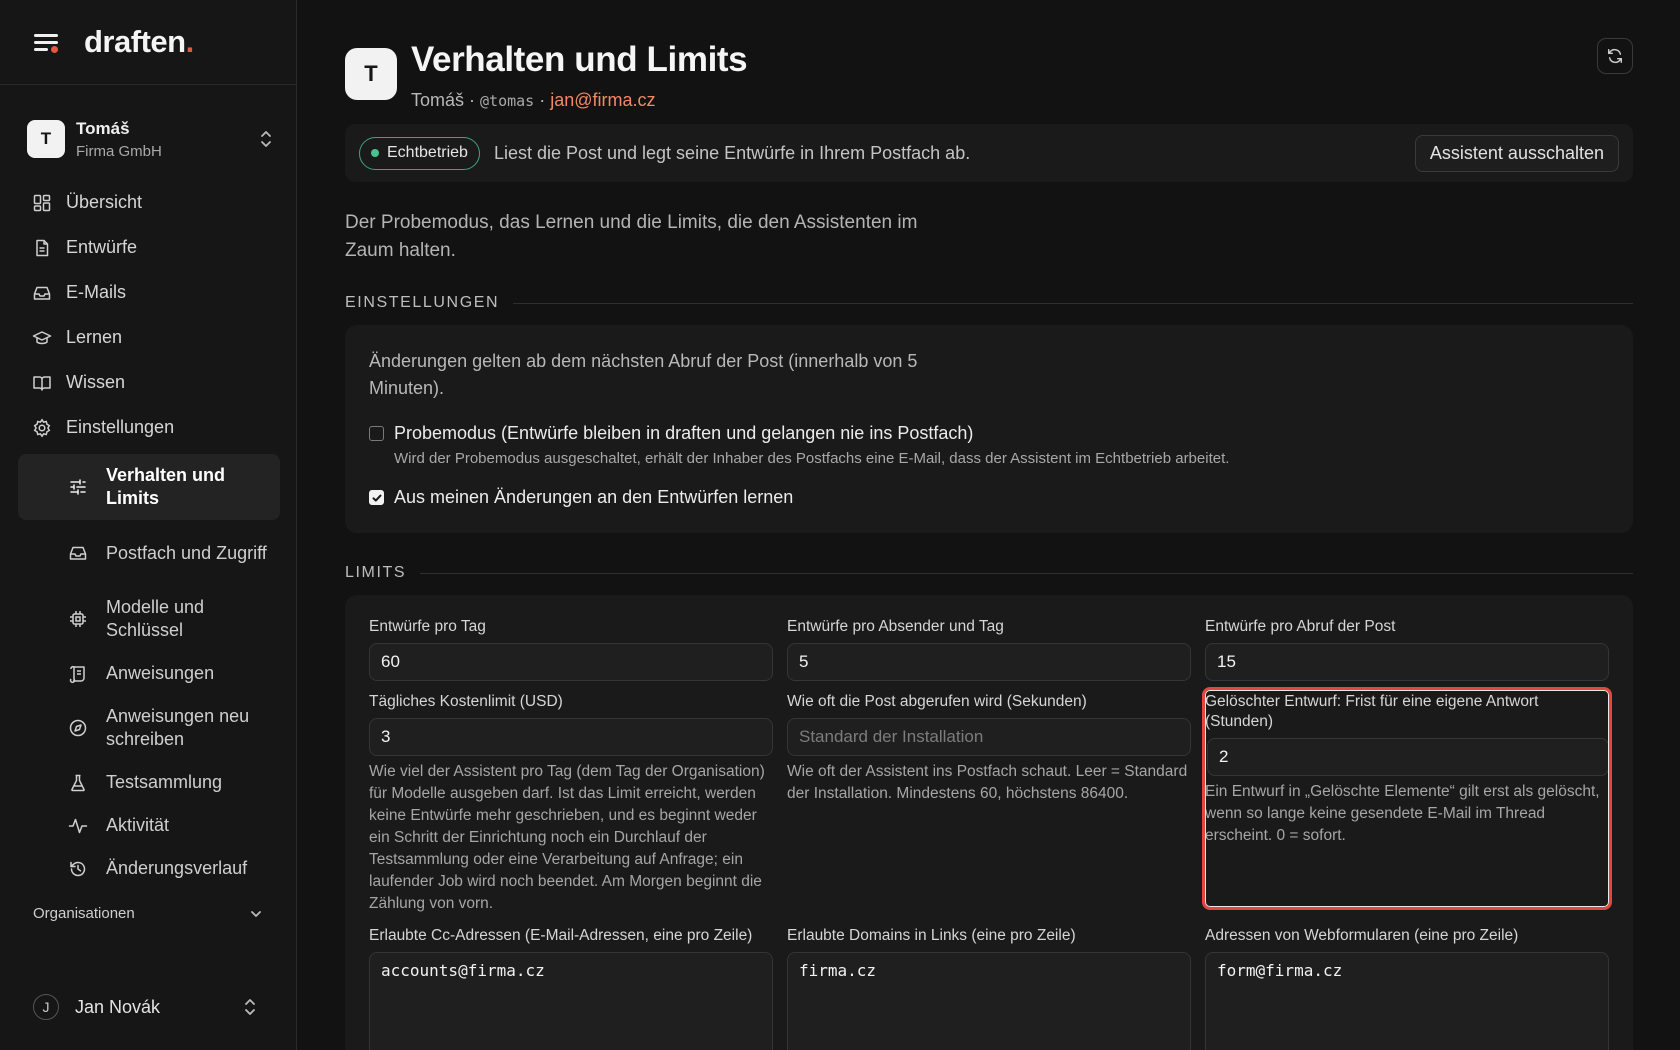 The height and width of the screenshot is (1050, 1680). Describe the element at coordinates (1408, 757) in the screenshot. I see `deleted-draft-grace-input: 2` at that location.